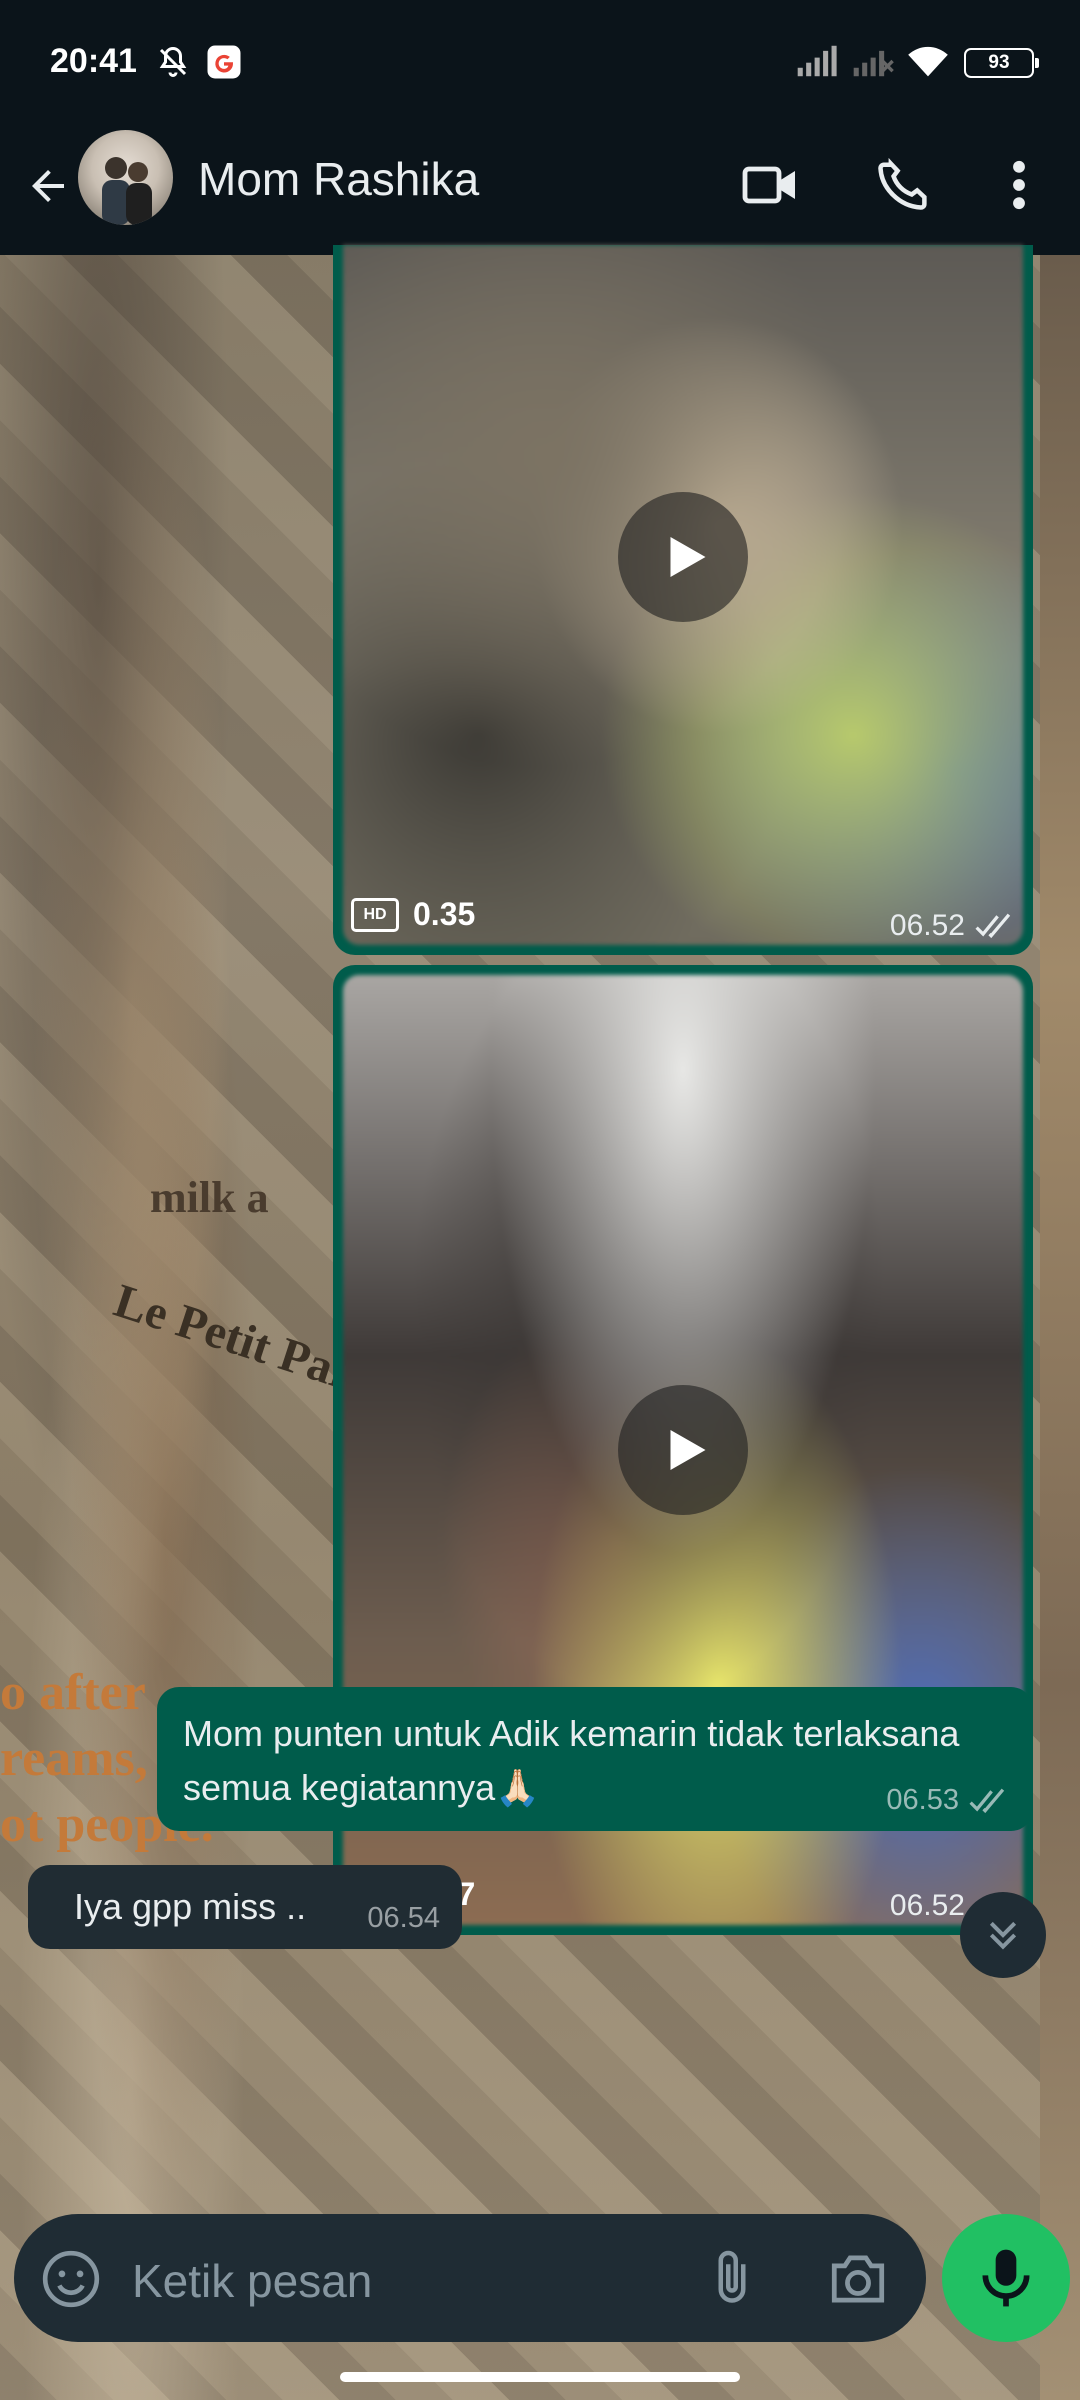  What do you see at coordinates (74, 1758) in the screenshot?
I see `wallpaper-text: reams,` at bounding box center [74, 1758].